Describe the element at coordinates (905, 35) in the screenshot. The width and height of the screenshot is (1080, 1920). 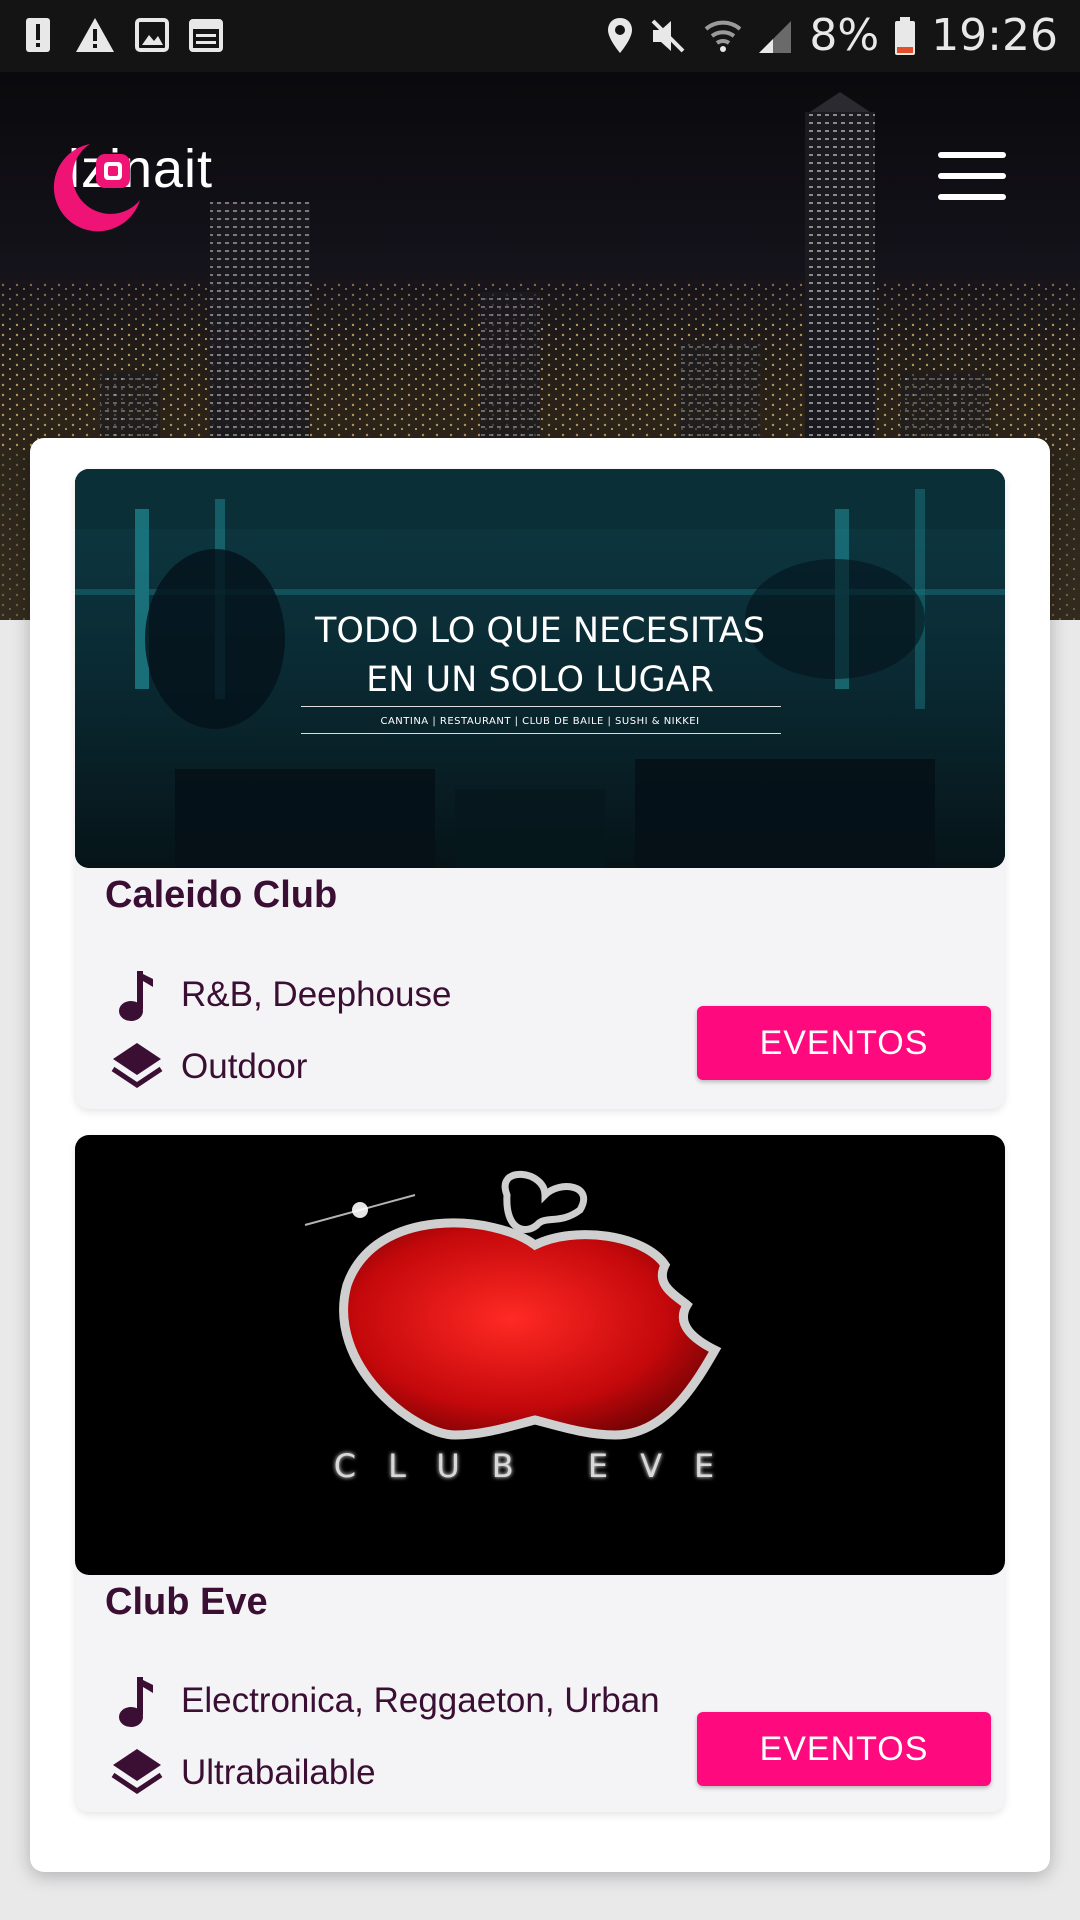
I see `battery-icon` at that location.